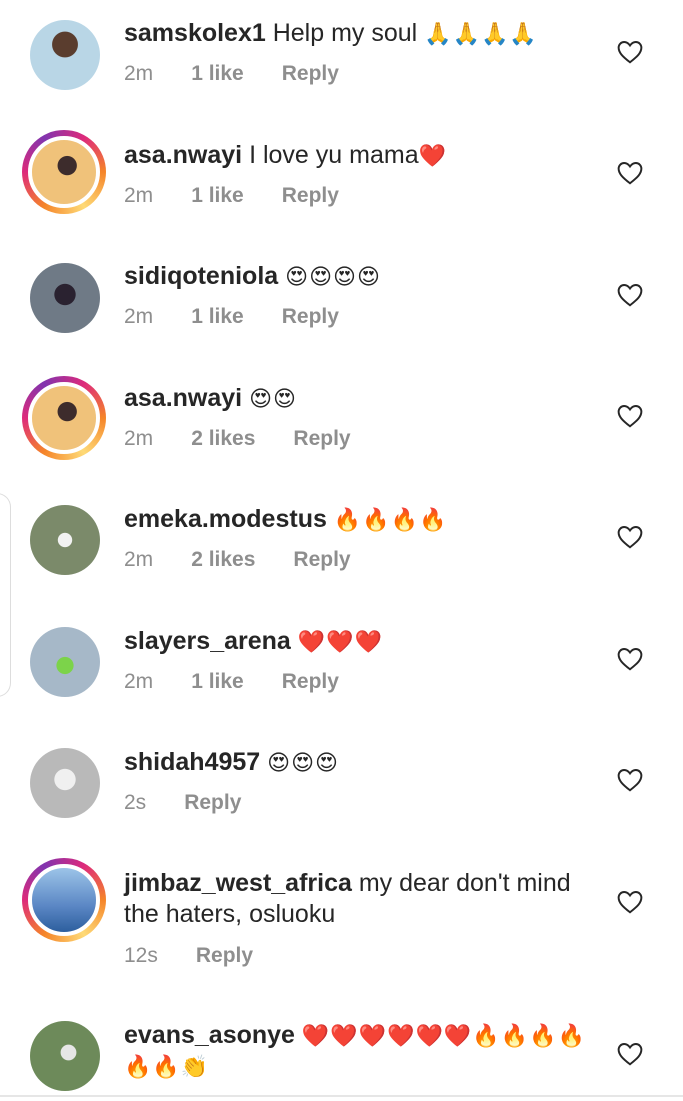 This screenshot has width=683, height=1101. What do you see at coordinates (141, 955) in the screenshot?
I see `comment-time: 12s` at bounding box center [141, 955].